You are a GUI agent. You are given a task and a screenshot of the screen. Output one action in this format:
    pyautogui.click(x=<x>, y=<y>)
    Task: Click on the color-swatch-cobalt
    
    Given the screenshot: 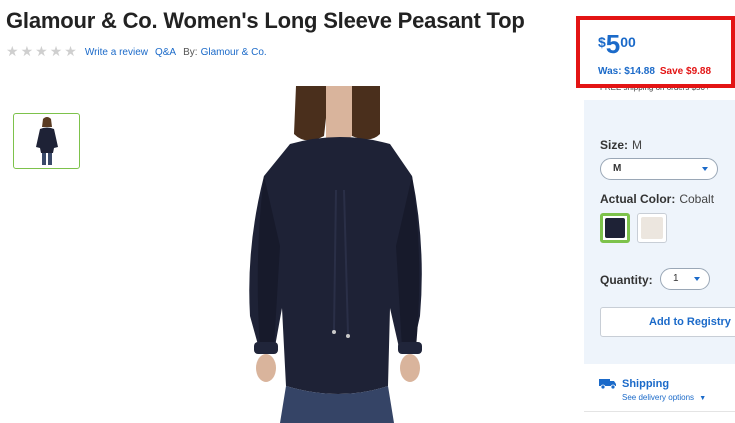 What is the action you would take?
    pyautogui.click(x=615, y=228)
    